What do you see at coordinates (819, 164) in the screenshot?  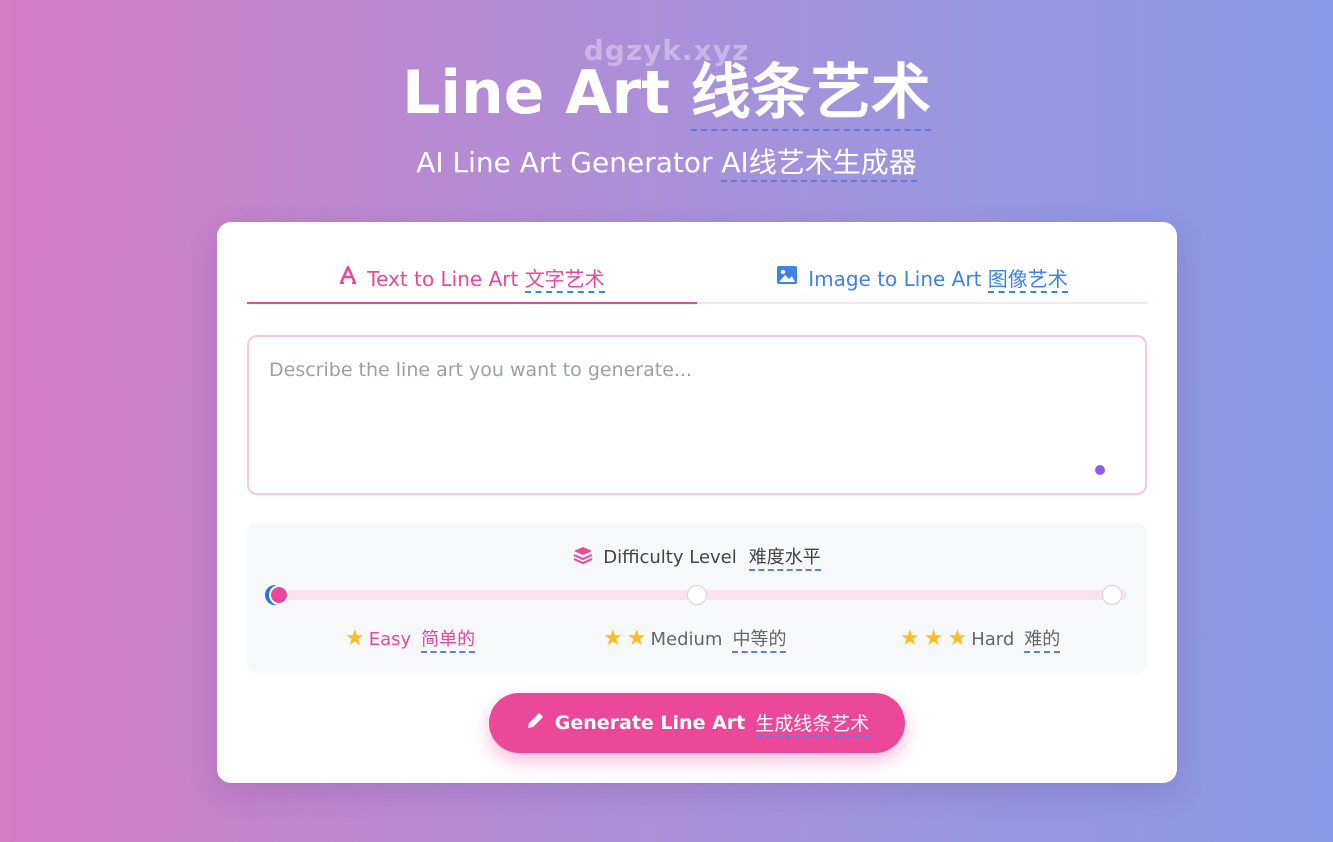 I see `subtitle-chinese: AI线艺术生成器` at bounding box center [819, 164].